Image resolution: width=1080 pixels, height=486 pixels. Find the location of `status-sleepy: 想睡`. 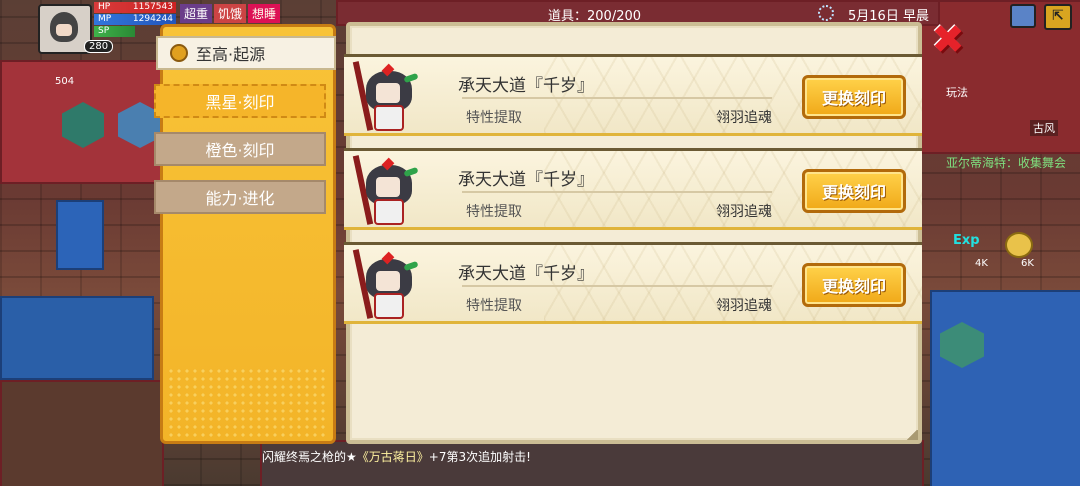

status-sleepy: 想睡 is located at coordinates (264, 13).